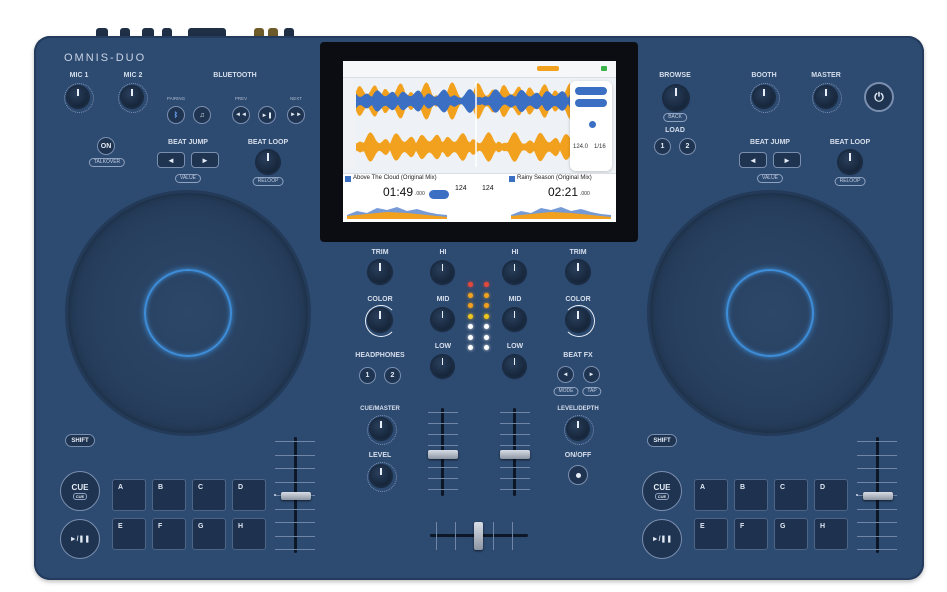 Image resolution: width=947 pixels, height=592 pixels. What do you see at coordinates (514, 319) in the screenshot?
I see `right-mid-knob` at bounding box center [514, 319].